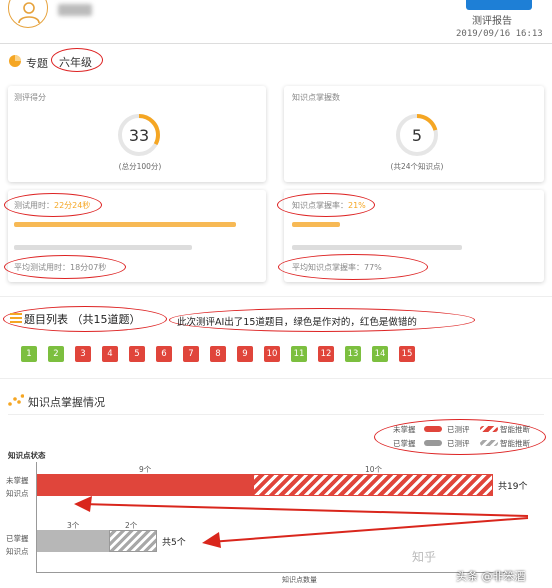 Image resolution: width=552 pixels, height=588 pixels. I want to click on x-axis, so click(274, 572).